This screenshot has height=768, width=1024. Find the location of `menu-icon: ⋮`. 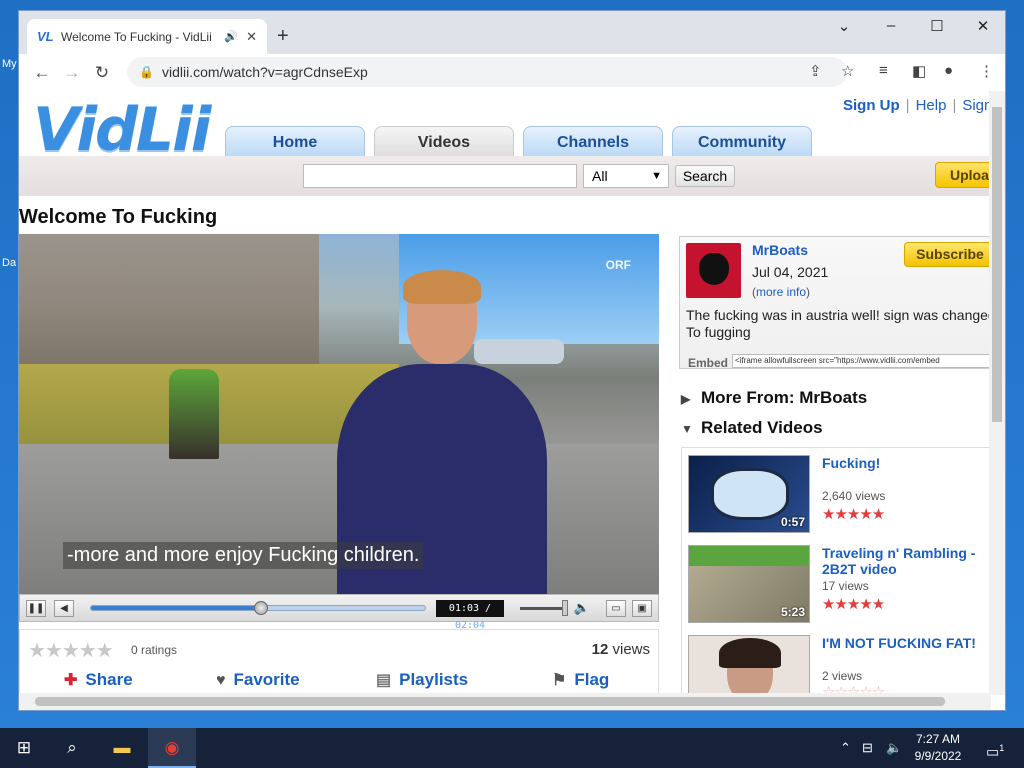

menu-icon: ⋮ is located at coordinates (986, 71).